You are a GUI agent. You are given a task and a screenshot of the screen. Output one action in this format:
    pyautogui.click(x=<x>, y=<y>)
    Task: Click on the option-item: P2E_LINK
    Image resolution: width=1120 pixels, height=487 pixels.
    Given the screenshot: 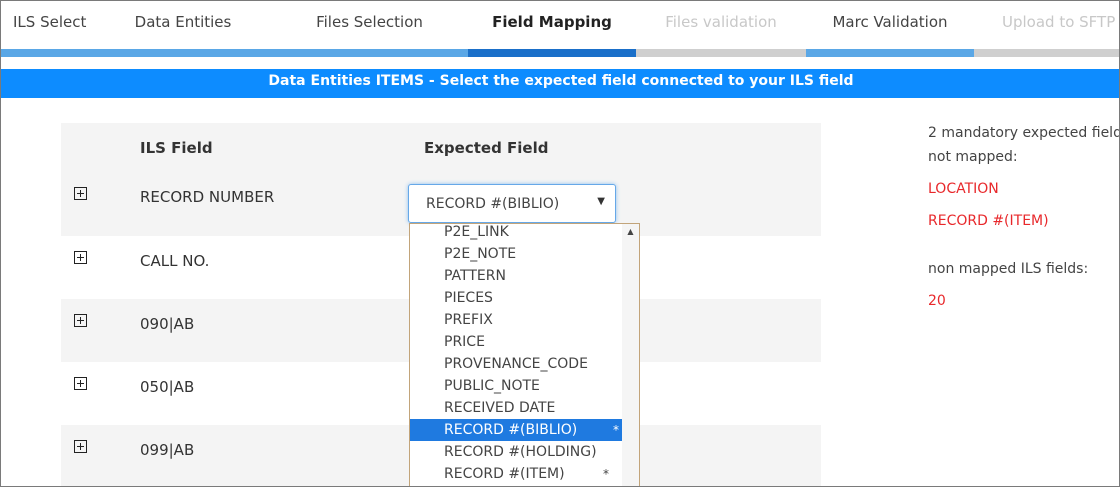 What is the action you would take?
    pyautogui.click(x=516, y=233)
    